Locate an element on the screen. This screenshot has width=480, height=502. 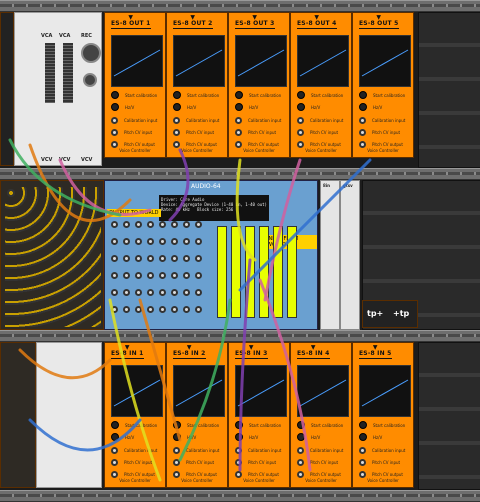
block-size-select: Block size: 256 is located at coordinates (215, 209).